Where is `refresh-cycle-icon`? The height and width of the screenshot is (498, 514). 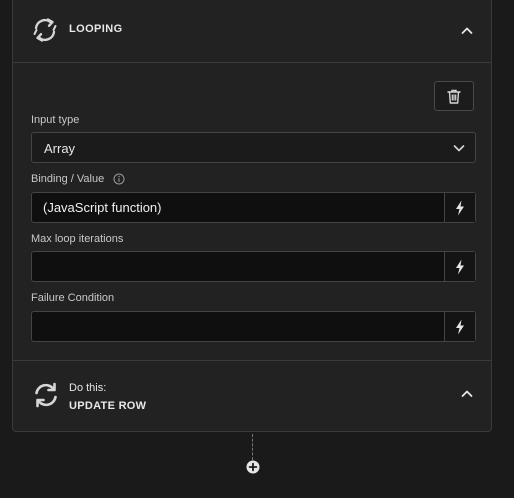 refresh-cycle-icon is located at coordinates (45, 30).